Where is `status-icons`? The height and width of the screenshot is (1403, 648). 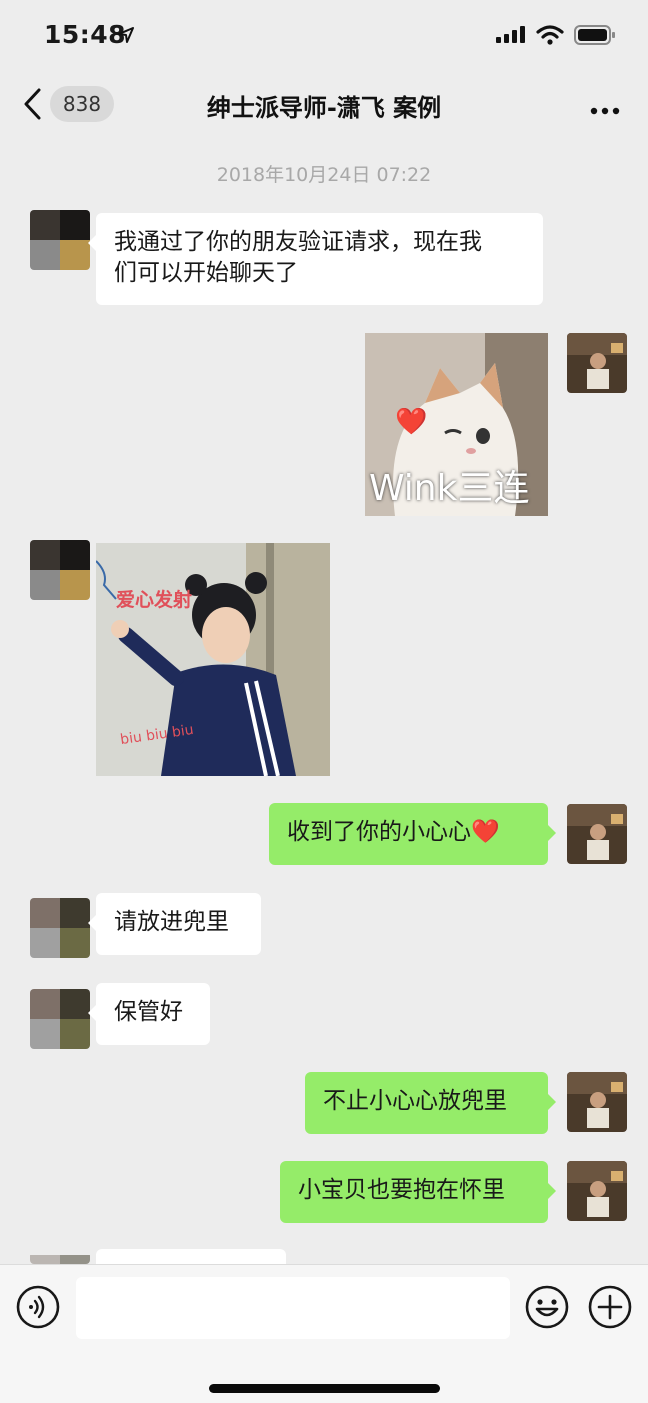 status-icons is located at coordinates (556, 35).